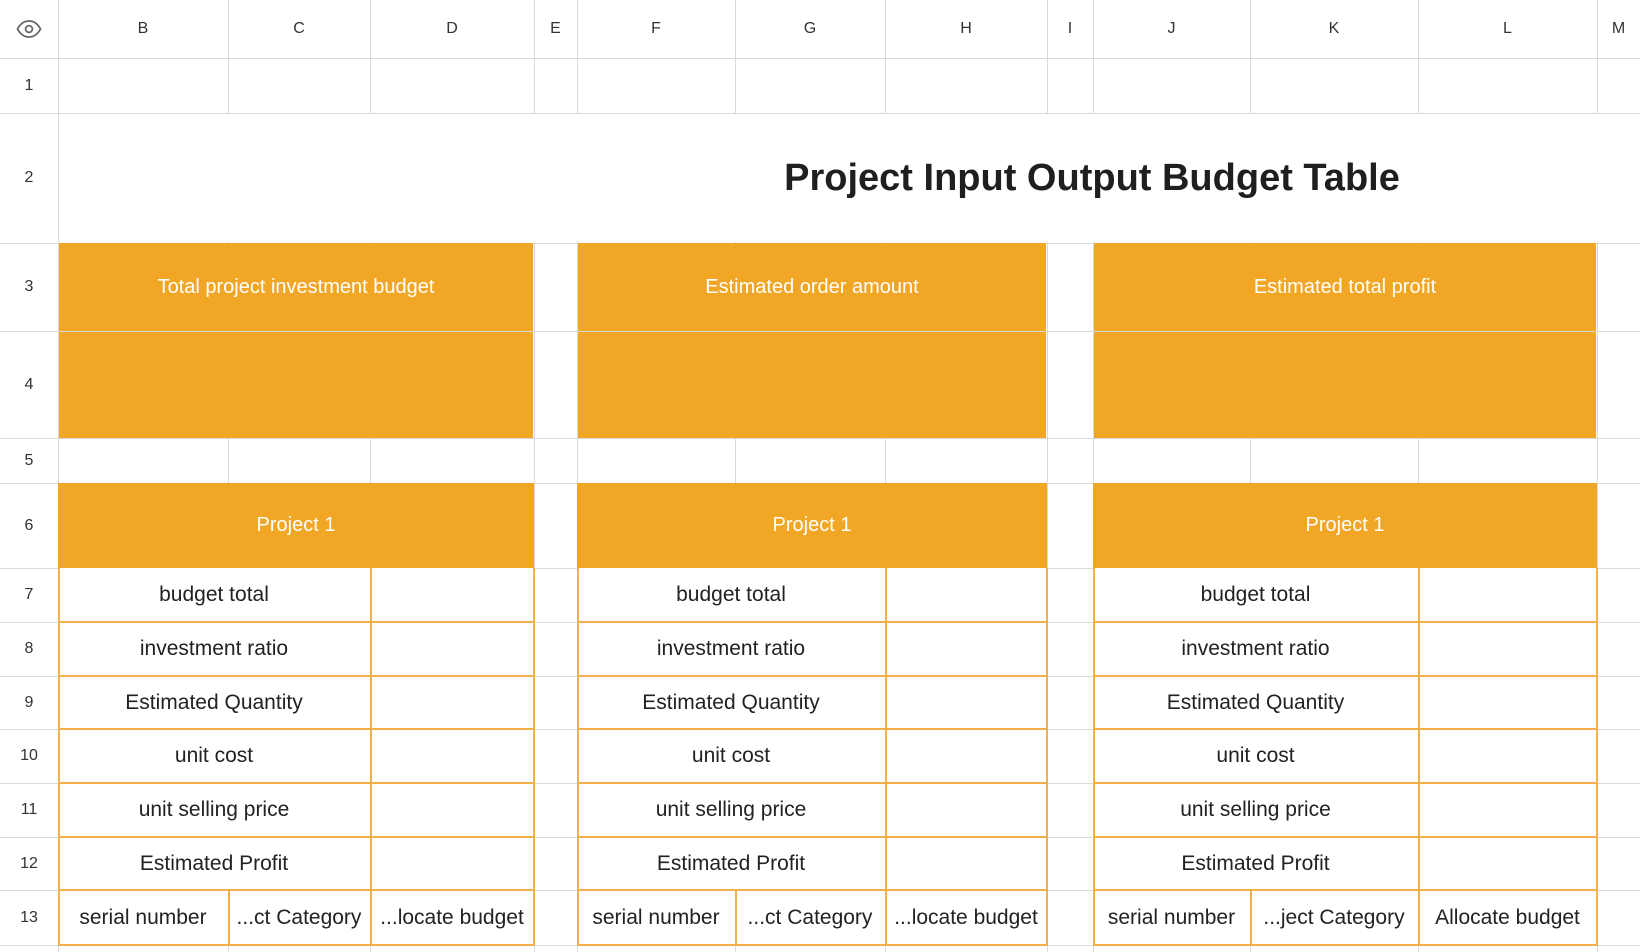  Describe the element at coordinates (1334, 917) in the screenshot. I see `column-title-cell: ...ject Category` at that location.